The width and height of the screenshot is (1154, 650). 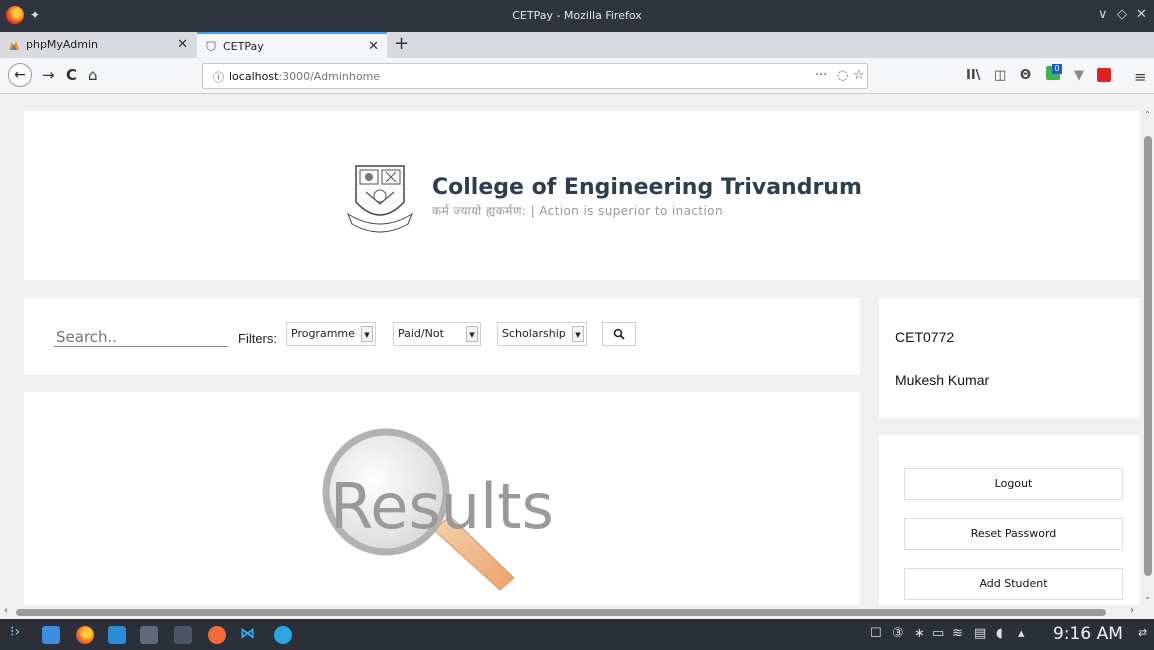 What do you see at coordinates (257, 338) in the screenshot?
I see `filters-label: Filters:` at bounding box center [257, 338].